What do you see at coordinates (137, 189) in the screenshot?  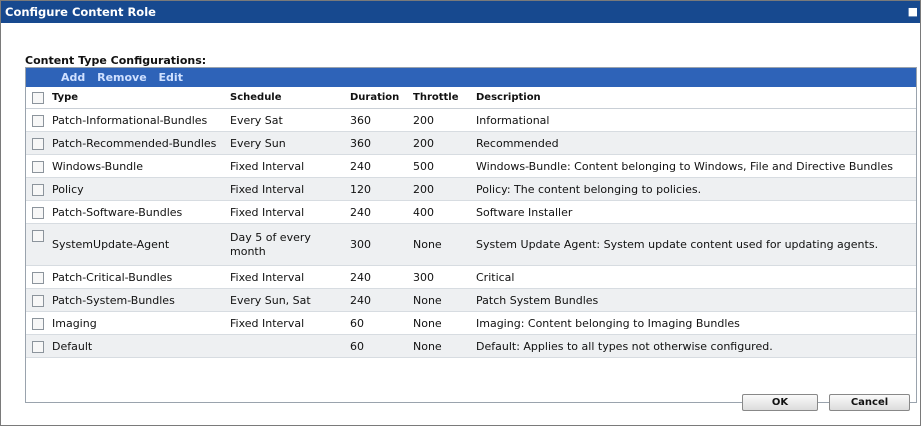 I see `cell-type: Policy` at bounding box center [137, 189].